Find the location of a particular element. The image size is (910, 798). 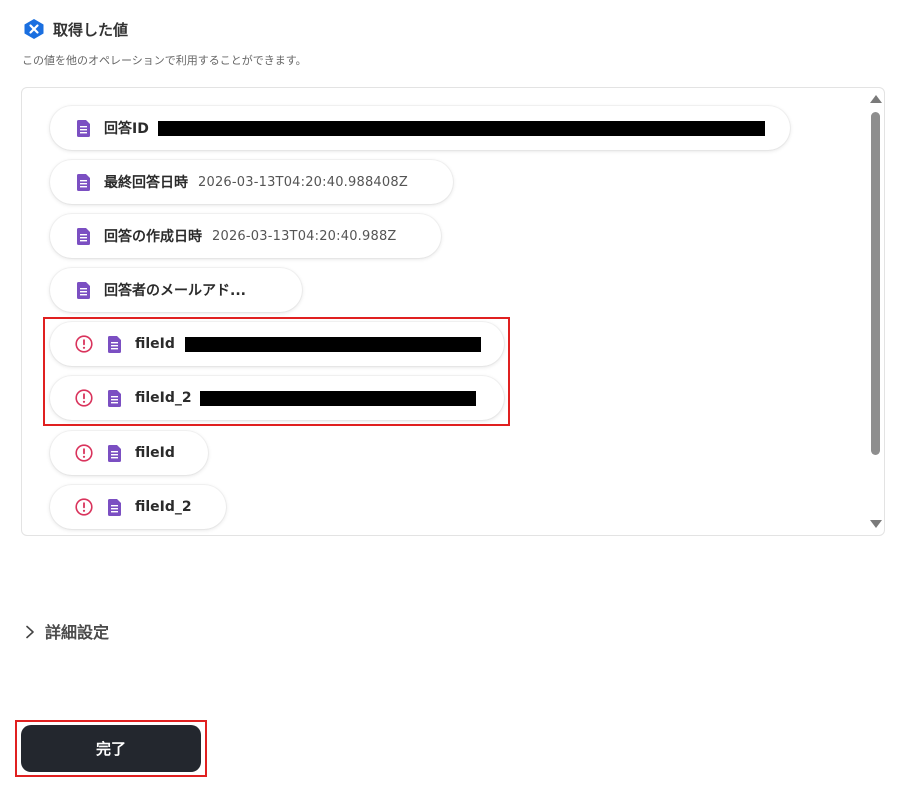

header: 取得した値 is located at coordinates (75, 29).